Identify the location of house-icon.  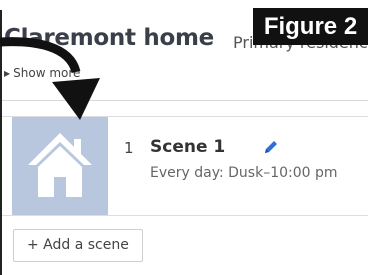
(60, 165).